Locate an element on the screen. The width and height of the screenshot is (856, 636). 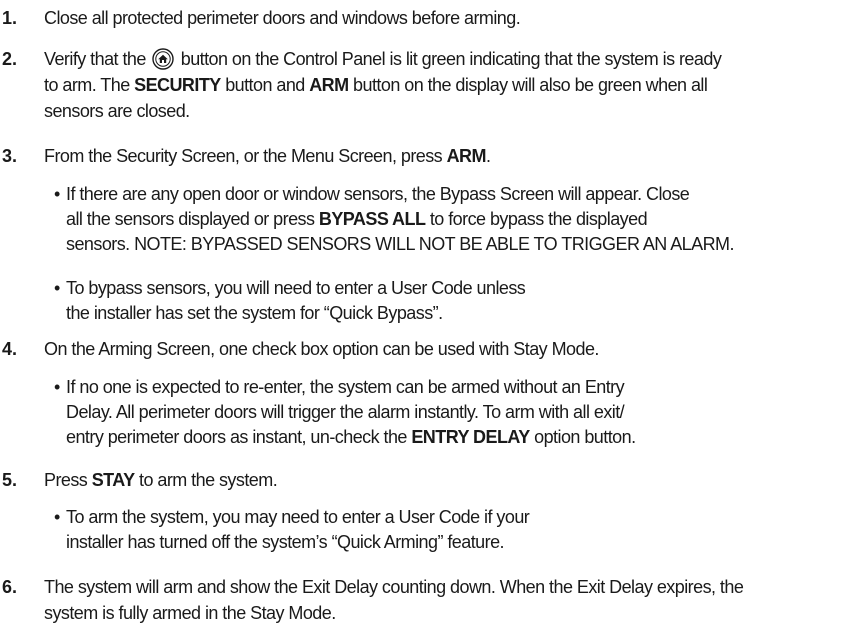
step-number: 2. is located at coordinates (10, 59).